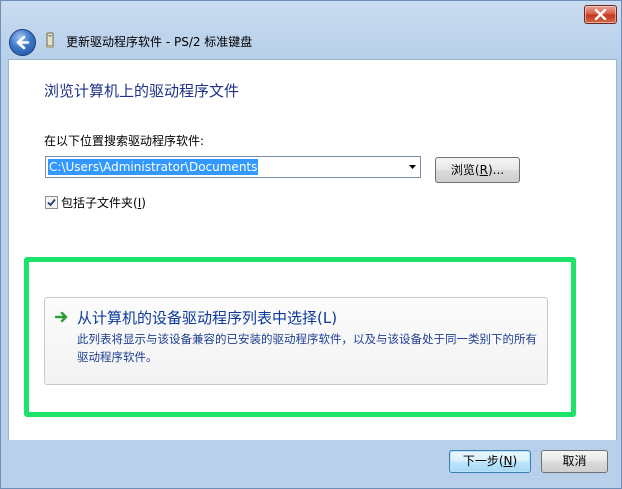 The height and width of the screenshot is (489, 622). I want to click on cancel-button: 取消, so click(574, 461).